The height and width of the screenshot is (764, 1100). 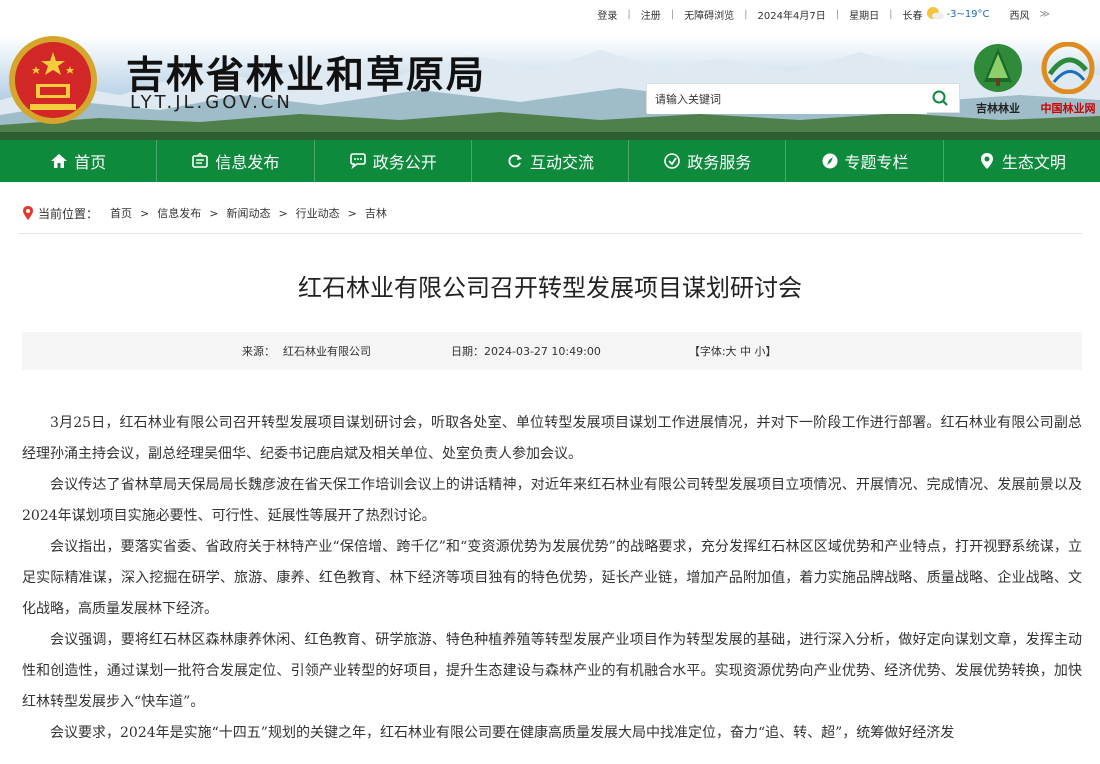 I want to click on accessible-browse-link: 无障碍浏览, so click(x=709, y=14).